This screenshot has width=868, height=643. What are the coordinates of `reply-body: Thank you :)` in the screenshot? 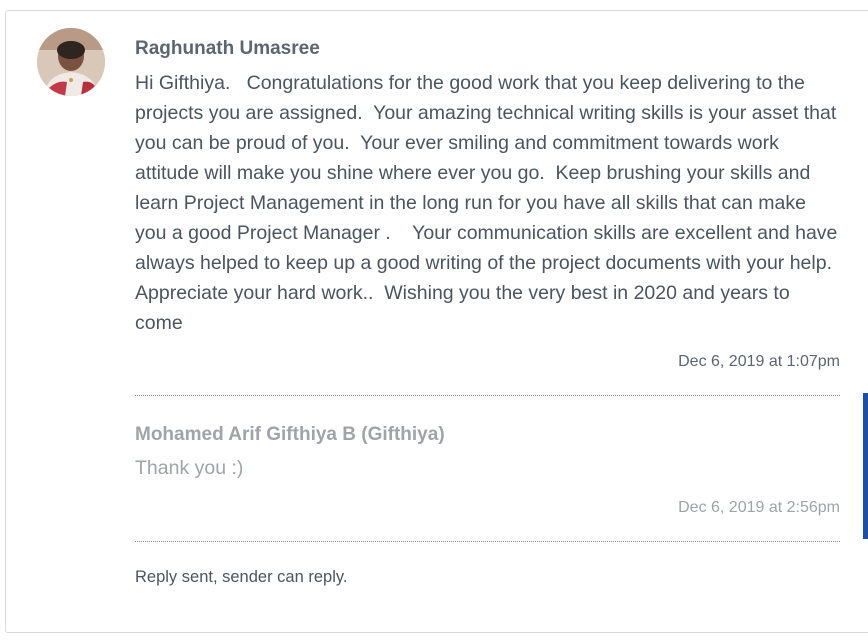 It's located at (189, 468).